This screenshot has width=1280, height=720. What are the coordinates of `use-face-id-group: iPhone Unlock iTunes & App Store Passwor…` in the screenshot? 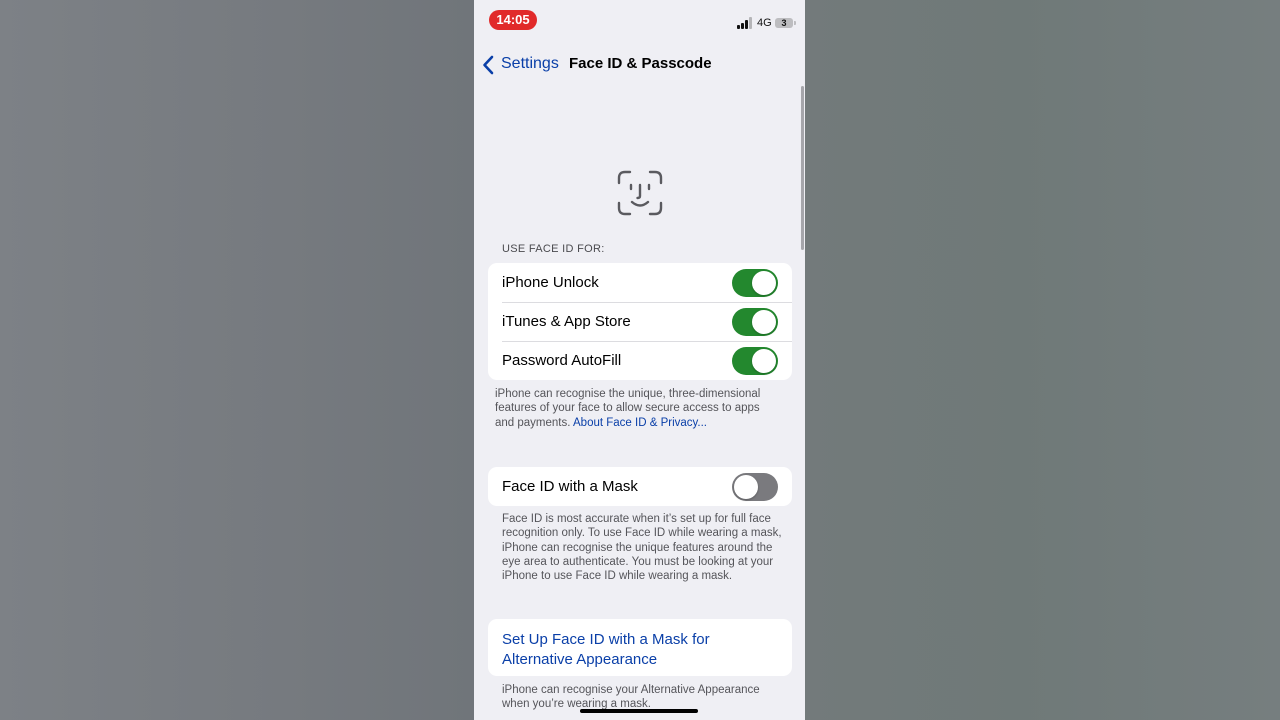 It's located at (640, 321).